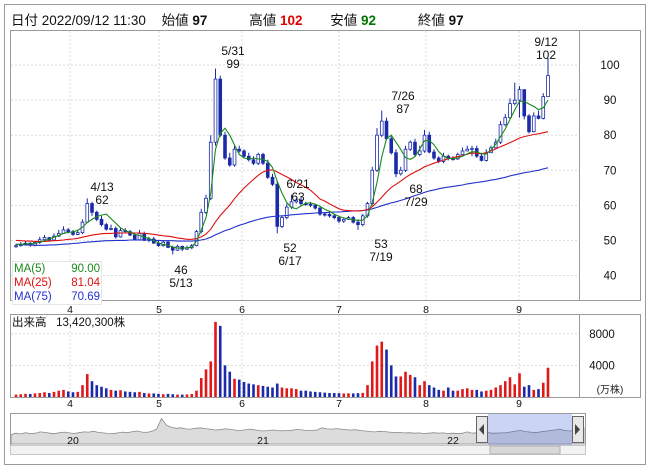 The image size is (653, 475). I want to click on low-value: 92, so click(369, 20).